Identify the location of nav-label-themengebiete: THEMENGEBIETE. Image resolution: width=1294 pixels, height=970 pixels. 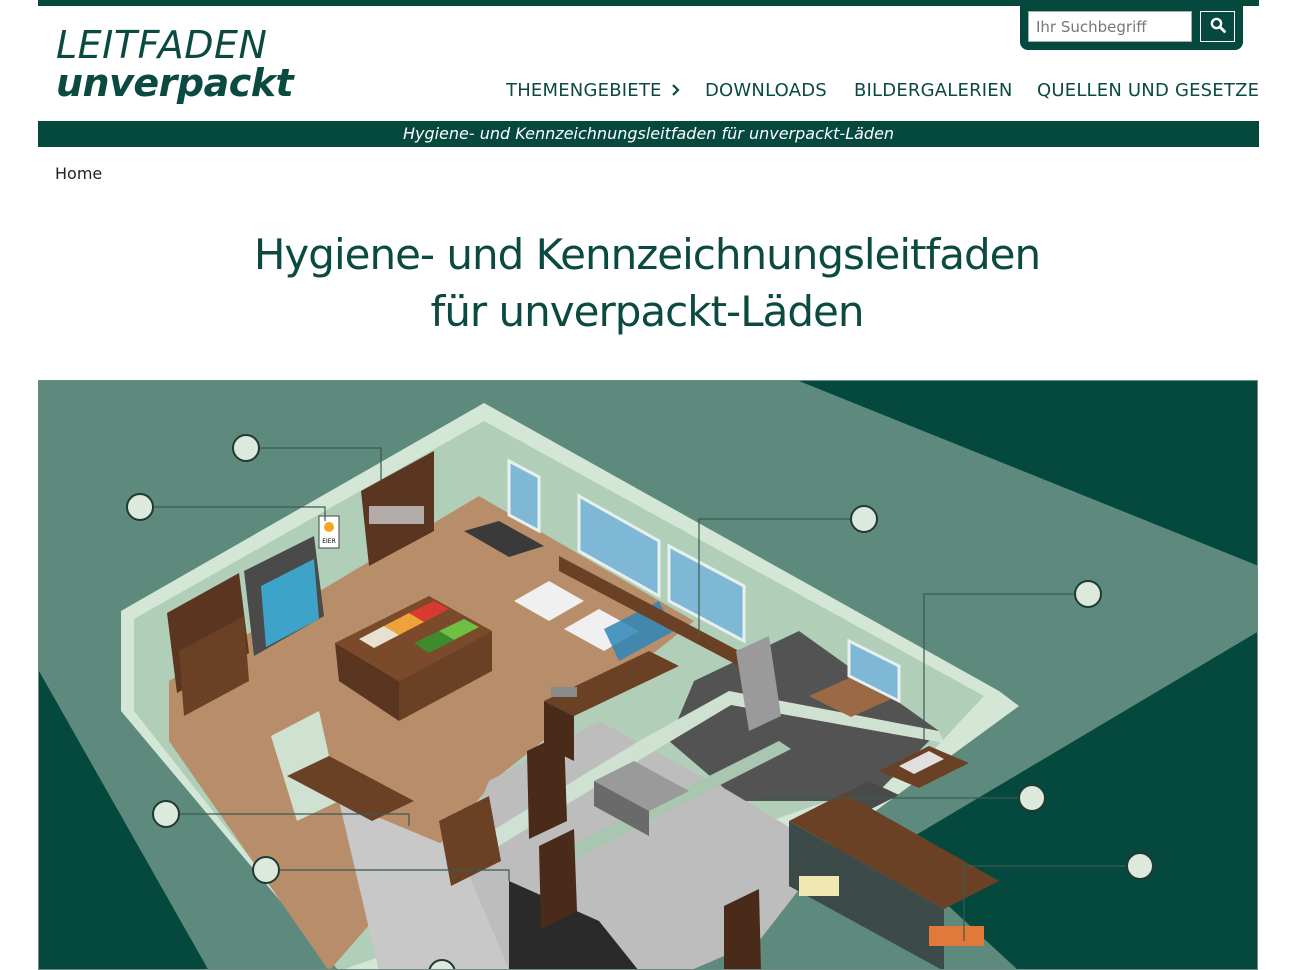
(584, 90).